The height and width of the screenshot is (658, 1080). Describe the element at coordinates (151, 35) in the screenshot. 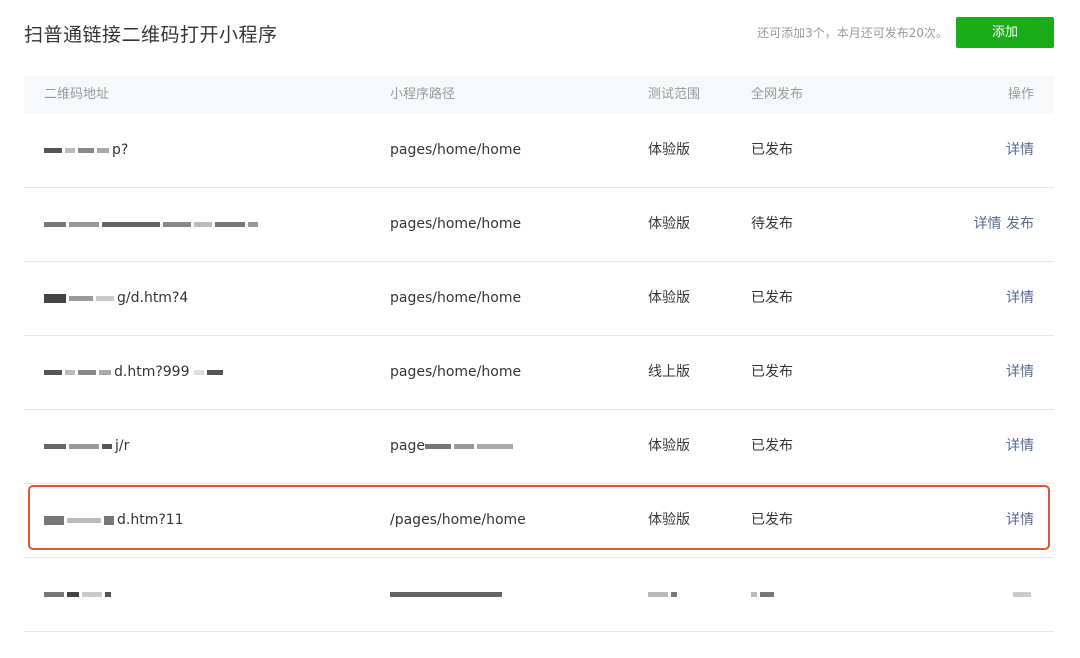

I see `page-title: 扫普通链接二维码打开小程序` at that location.